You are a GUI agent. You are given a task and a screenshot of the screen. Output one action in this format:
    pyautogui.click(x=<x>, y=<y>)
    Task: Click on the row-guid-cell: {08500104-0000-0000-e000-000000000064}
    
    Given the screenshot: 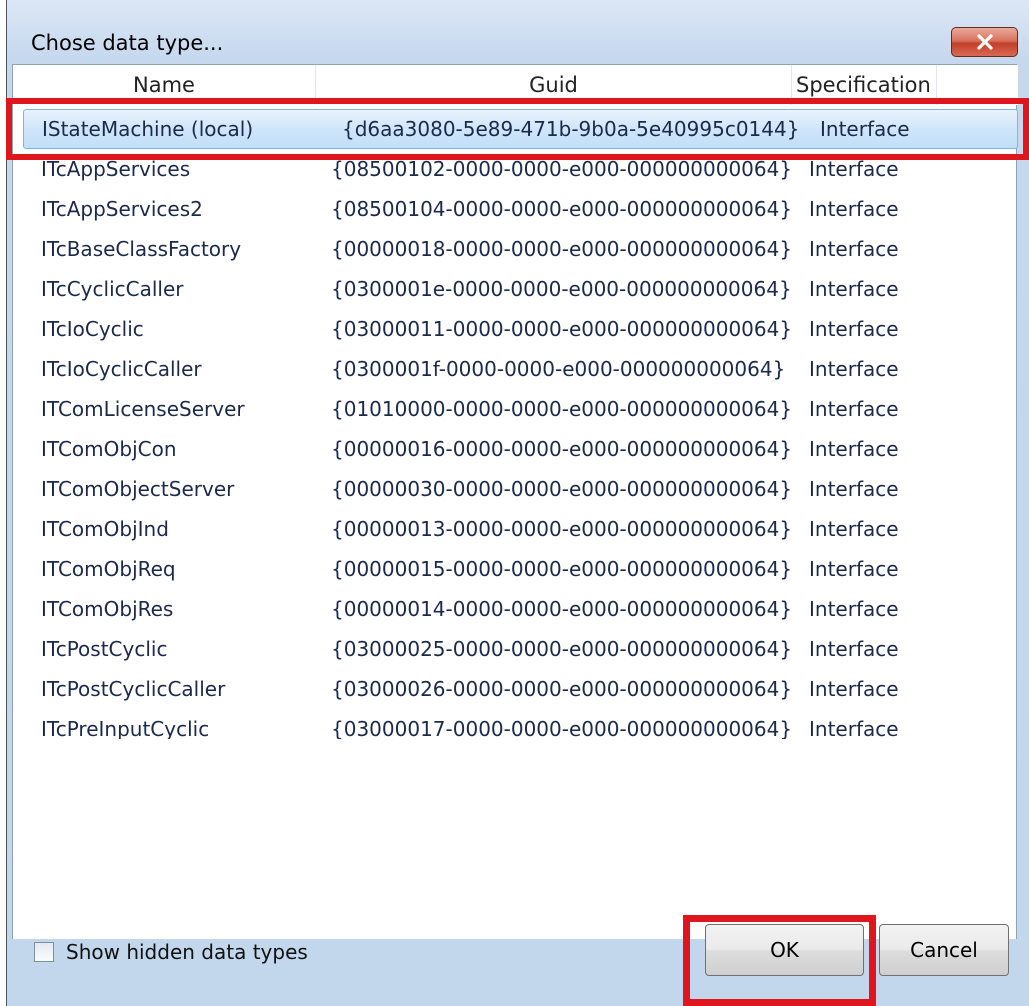 What is the action you would take?
    pyautogui.click(x=562, y=209)
    